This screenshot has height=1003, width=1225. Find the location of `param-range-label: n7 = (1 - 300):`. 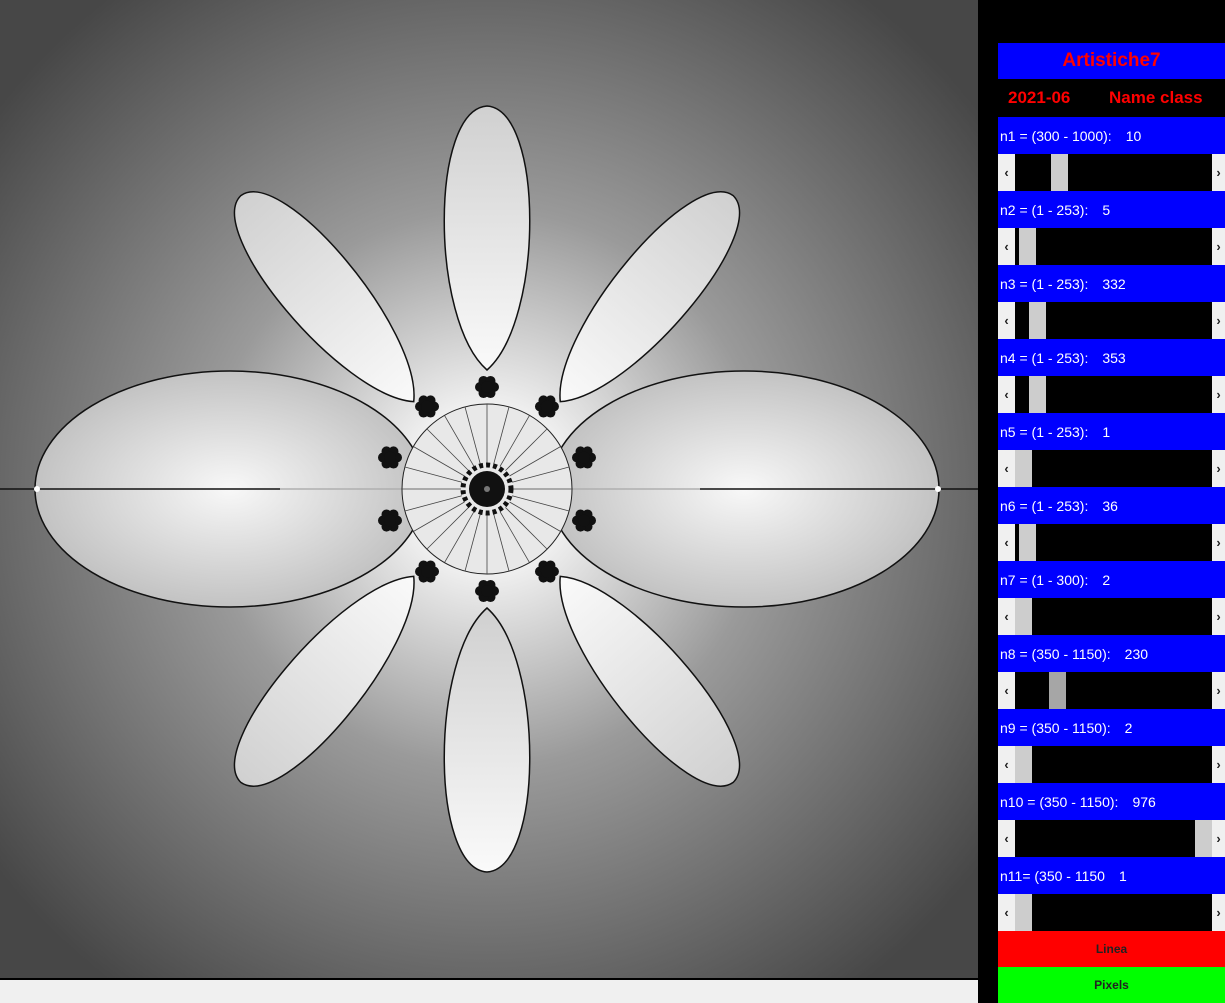

param-range-label: n7 = (1 - 300): is located at coordinates (1044, 579).